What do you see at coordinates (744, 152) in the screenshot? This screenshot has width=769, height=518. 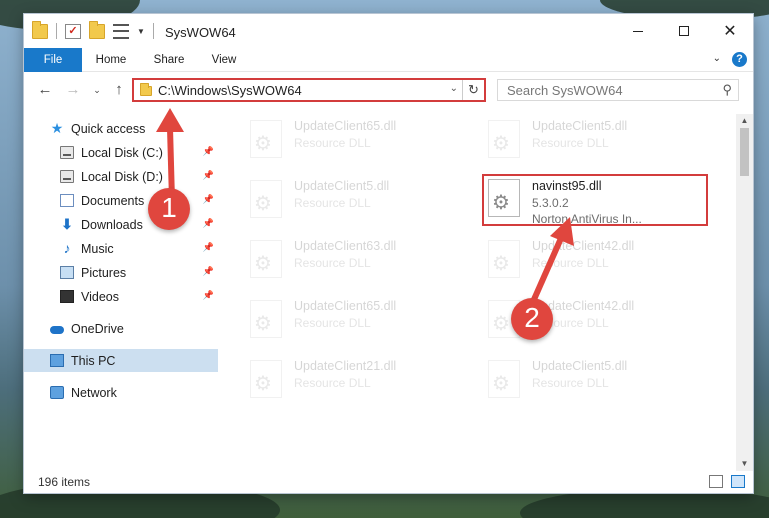 I see `scrollbar-thumb` at bounding box center [744, 152].